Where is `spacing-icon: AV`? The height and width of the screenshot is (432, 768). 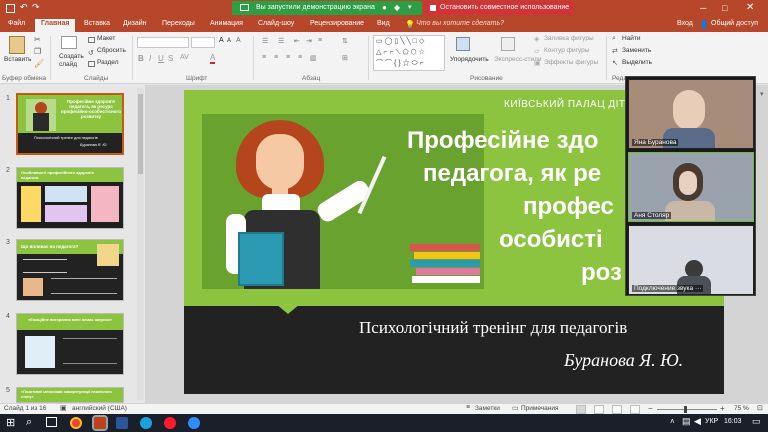 spacing-icon: AV is located at coordinates (184, 57).